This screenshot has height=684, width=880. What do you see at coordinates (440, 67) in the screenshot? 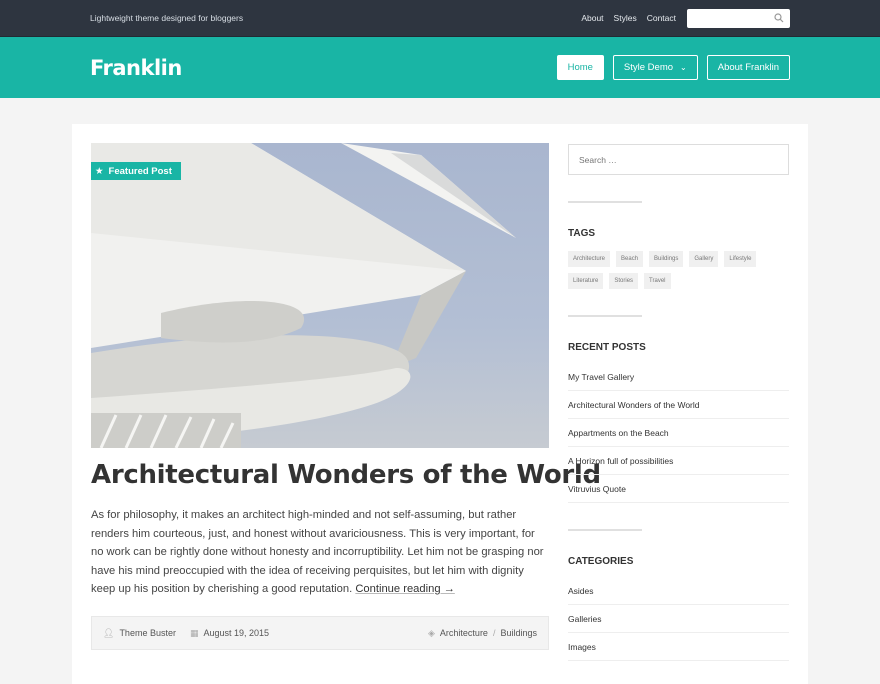
I see `site-header: Franklin Home Style Demo ⌄ About Franklin` at bounding box center [440, 67].